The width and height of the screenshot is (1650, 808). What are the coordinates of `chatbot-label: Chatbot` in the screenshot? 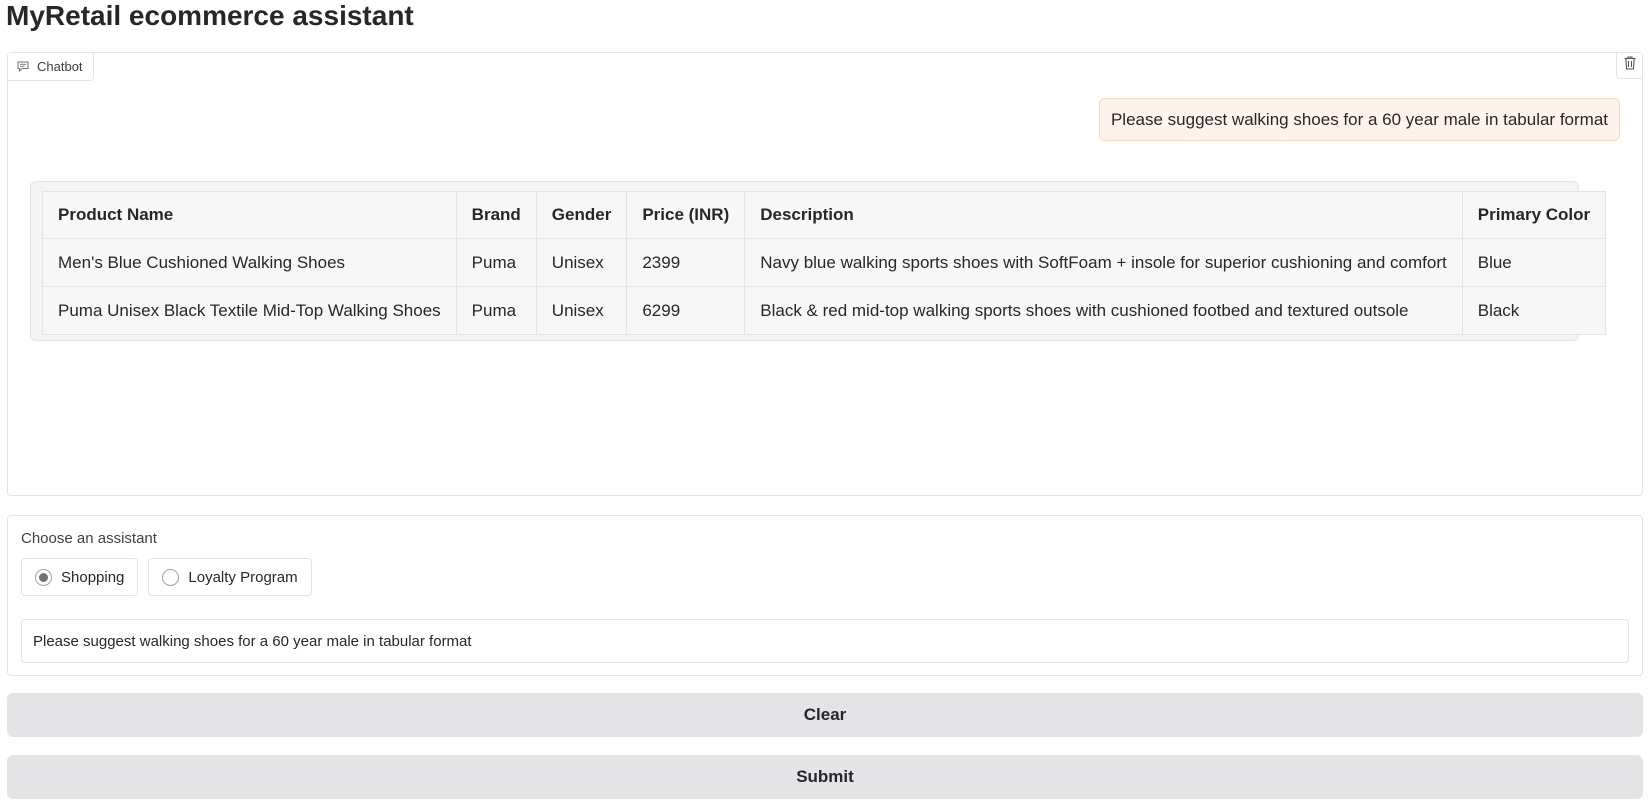 It's located at (51, 67).